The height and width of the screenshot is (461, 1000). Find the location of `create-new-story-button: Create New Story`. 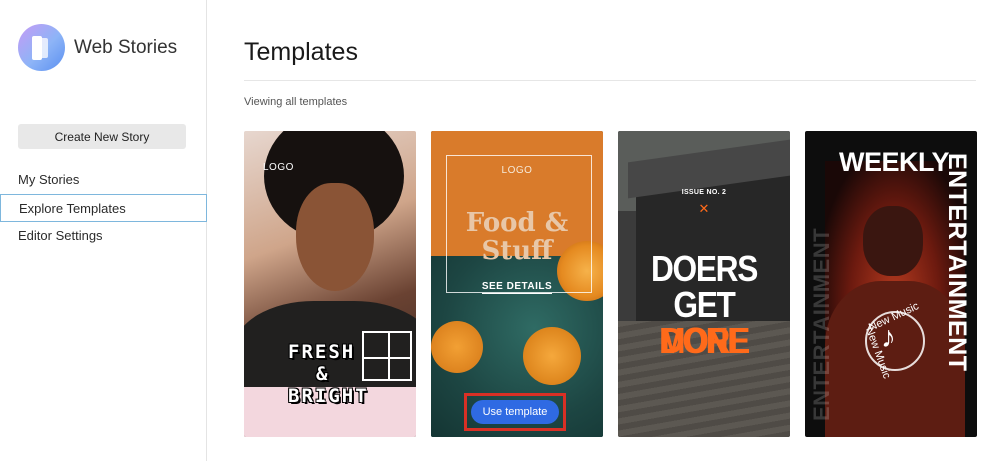

create-new-story-button: Create New Story is located at coordinates (102, 136).